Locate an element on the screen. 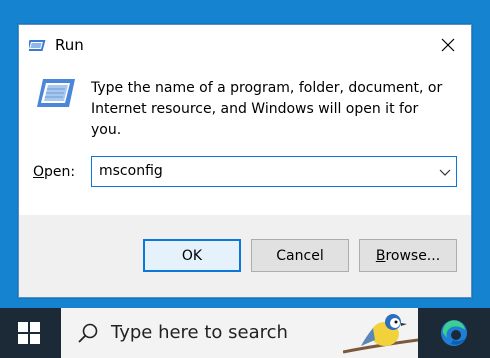  taskbar-search-box: Type here to search is located at coordinates (240, 333).